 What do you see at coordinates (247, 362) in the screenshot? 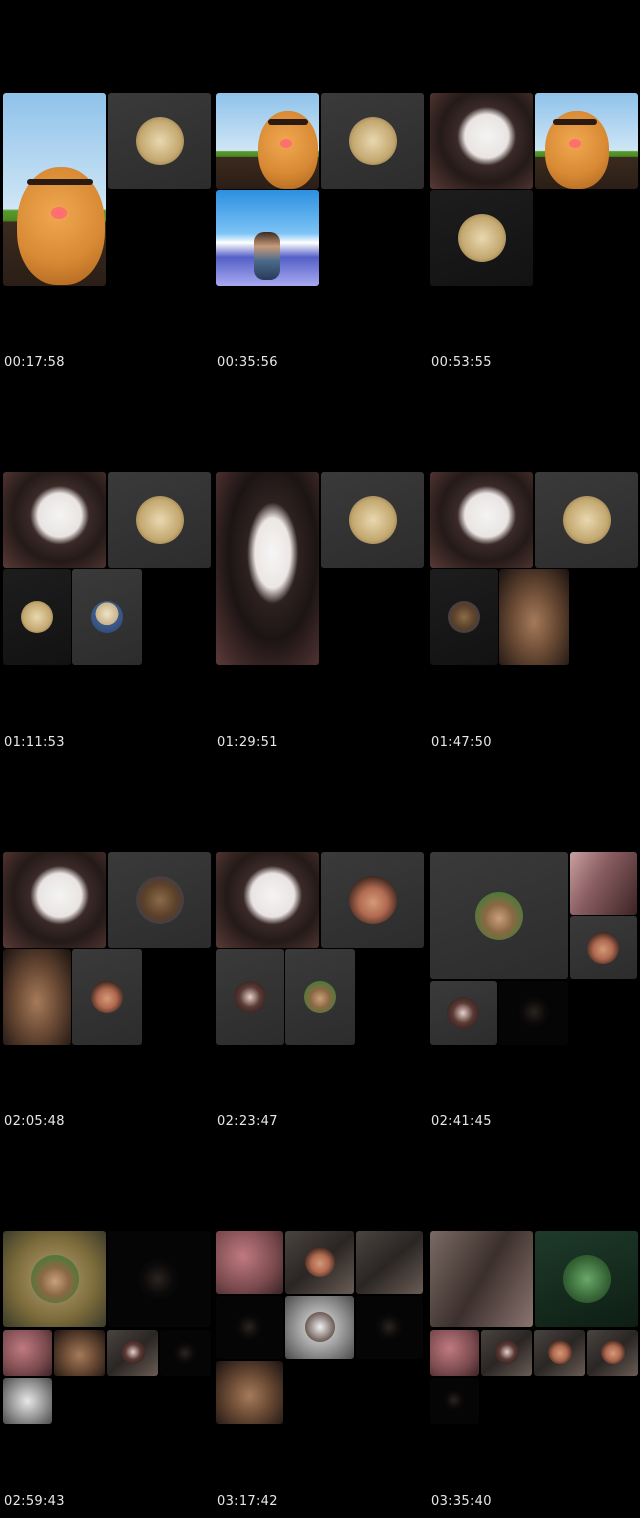
I see `frame-timestamp: 00:35:56` at bounding box center [247, 362].